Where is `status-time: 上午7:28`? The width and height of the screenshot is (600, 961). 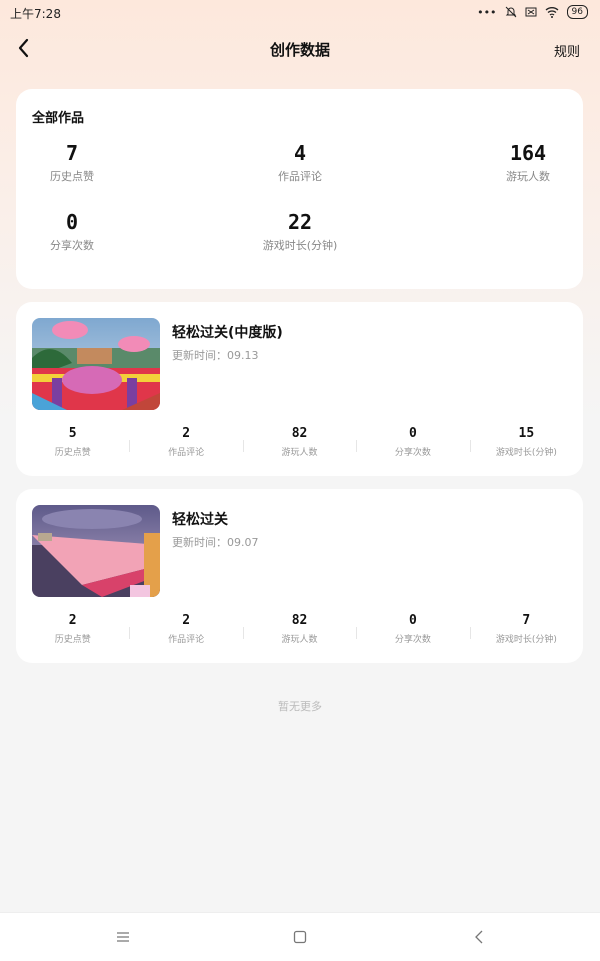 status-time: 上午7:28 is located at coordinates (35, 14).